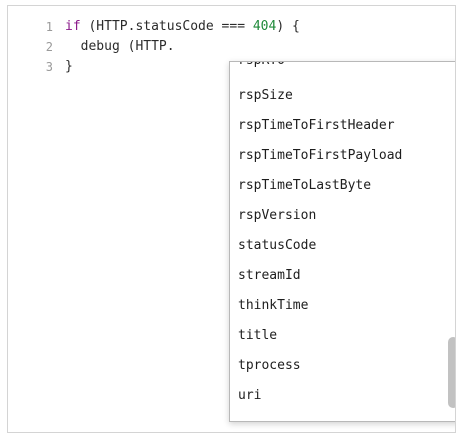 This screenshot has height=435, width=468. Describe the element at coordinates (288, 26) in the screenshot. I see `code-token: ) {` at that location.